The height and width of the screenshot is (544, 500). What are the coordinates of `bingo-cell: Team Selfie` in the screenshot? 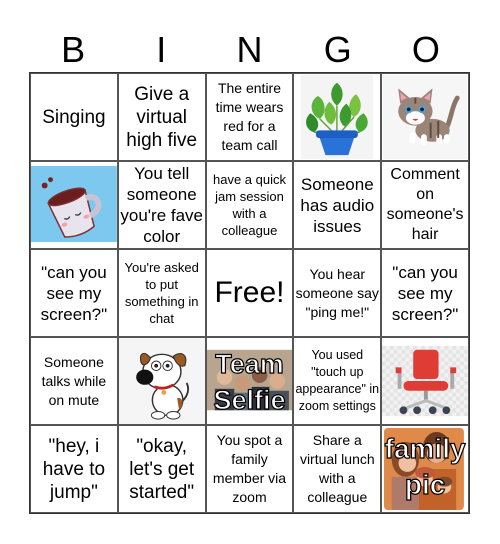 It's located at (249, 381).